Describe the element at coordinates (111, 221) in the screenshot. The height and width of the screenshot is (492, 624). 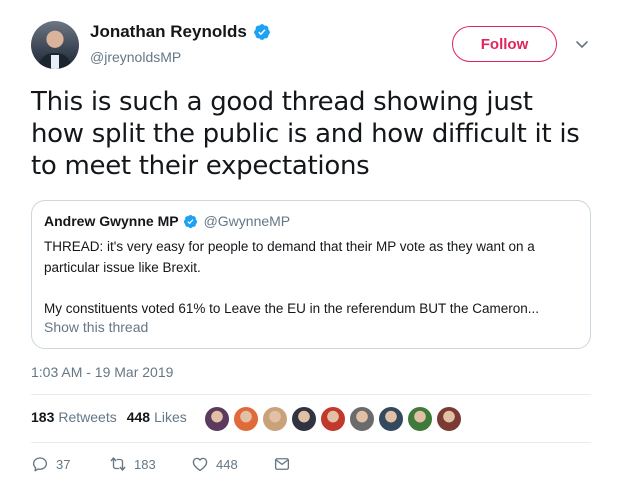
I see `quoted-author-name: Andrew Gwynne MP` at that location.